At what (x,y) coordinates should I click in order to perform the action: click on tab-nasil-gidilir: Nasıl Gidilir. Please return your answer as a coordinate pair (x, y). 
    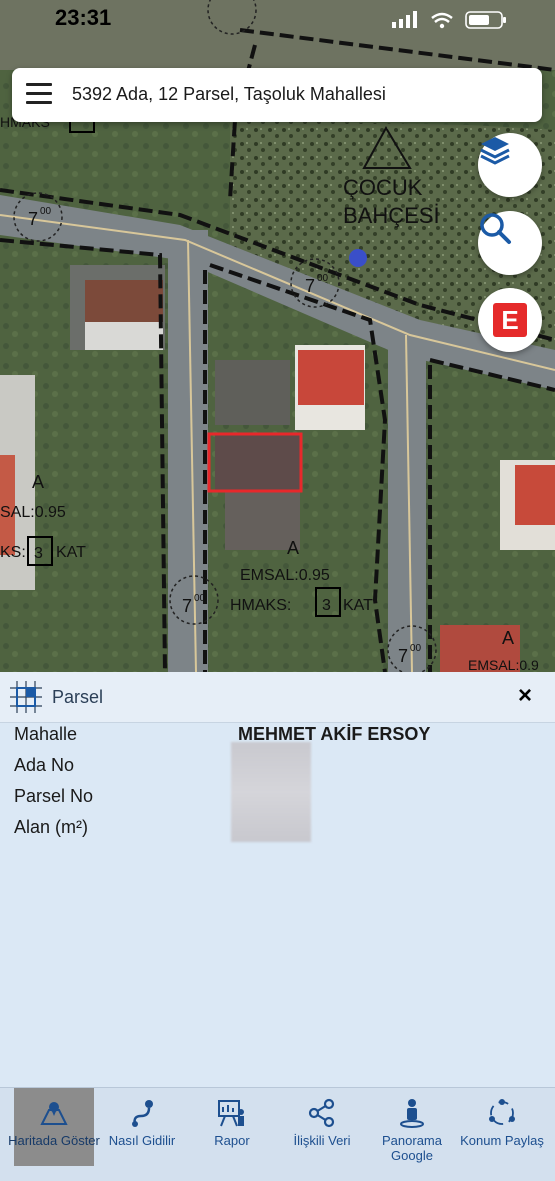
    Looking at the image, I should click on (142, 1128).